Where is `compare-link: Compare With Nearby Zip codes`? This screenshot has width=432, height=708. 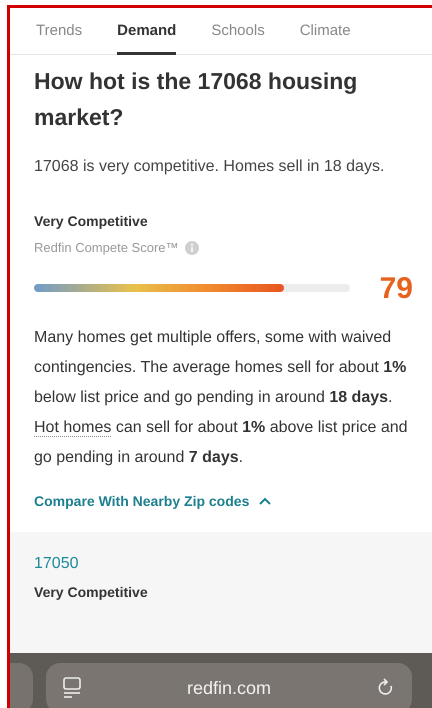
compare-link: Compare With Nearby Zip codes is located at coordinates (153, 501).